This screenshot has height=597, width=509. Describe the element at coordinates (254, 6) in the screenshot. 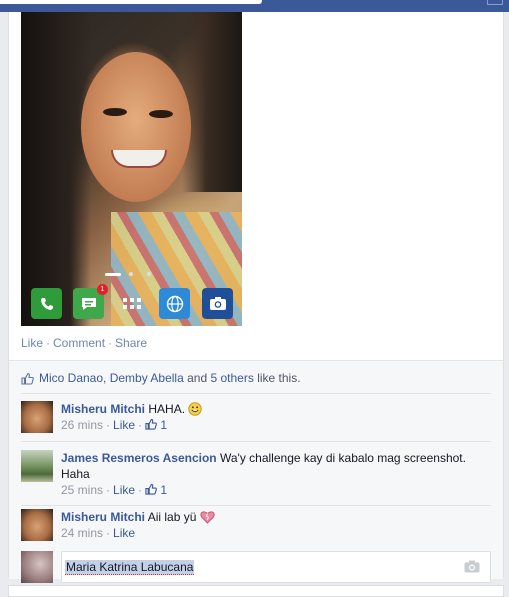

I see `top-nav-bar` at that location.